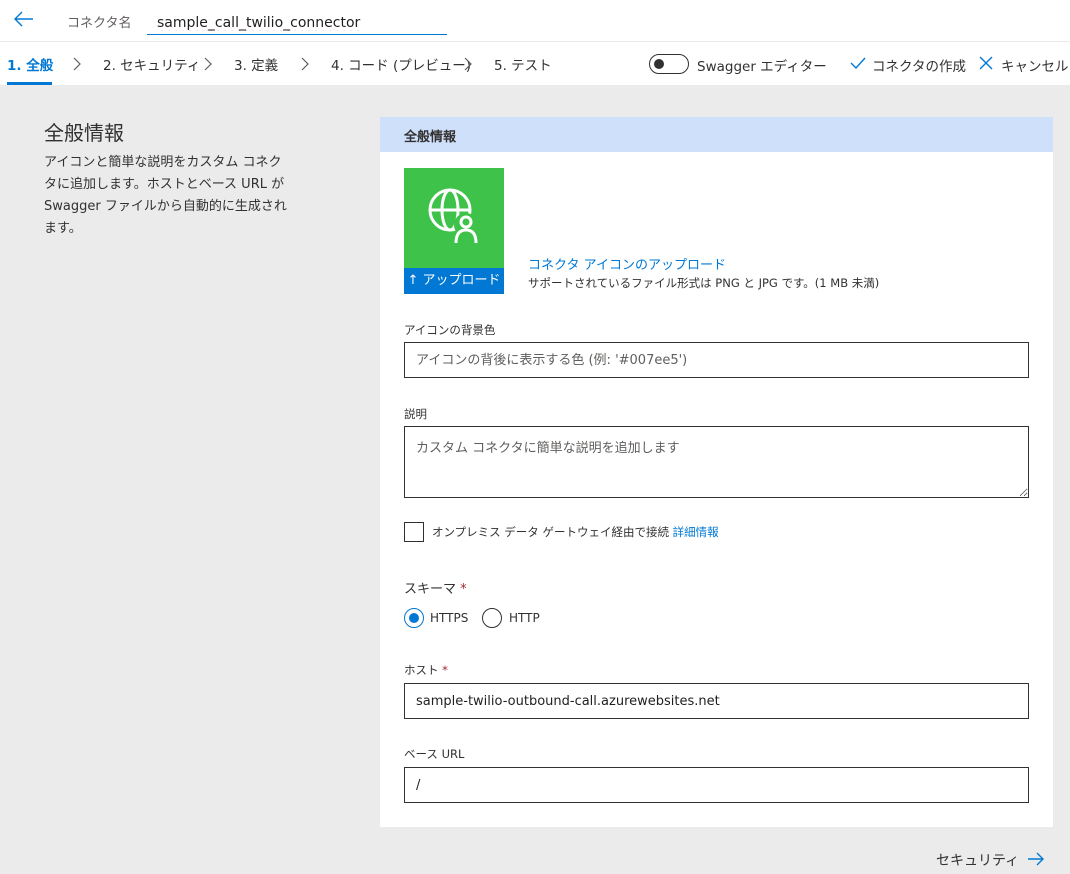  Describe the element at coordinates (453, 216) in the screenshot. I see `globe-user-icon` at that location.